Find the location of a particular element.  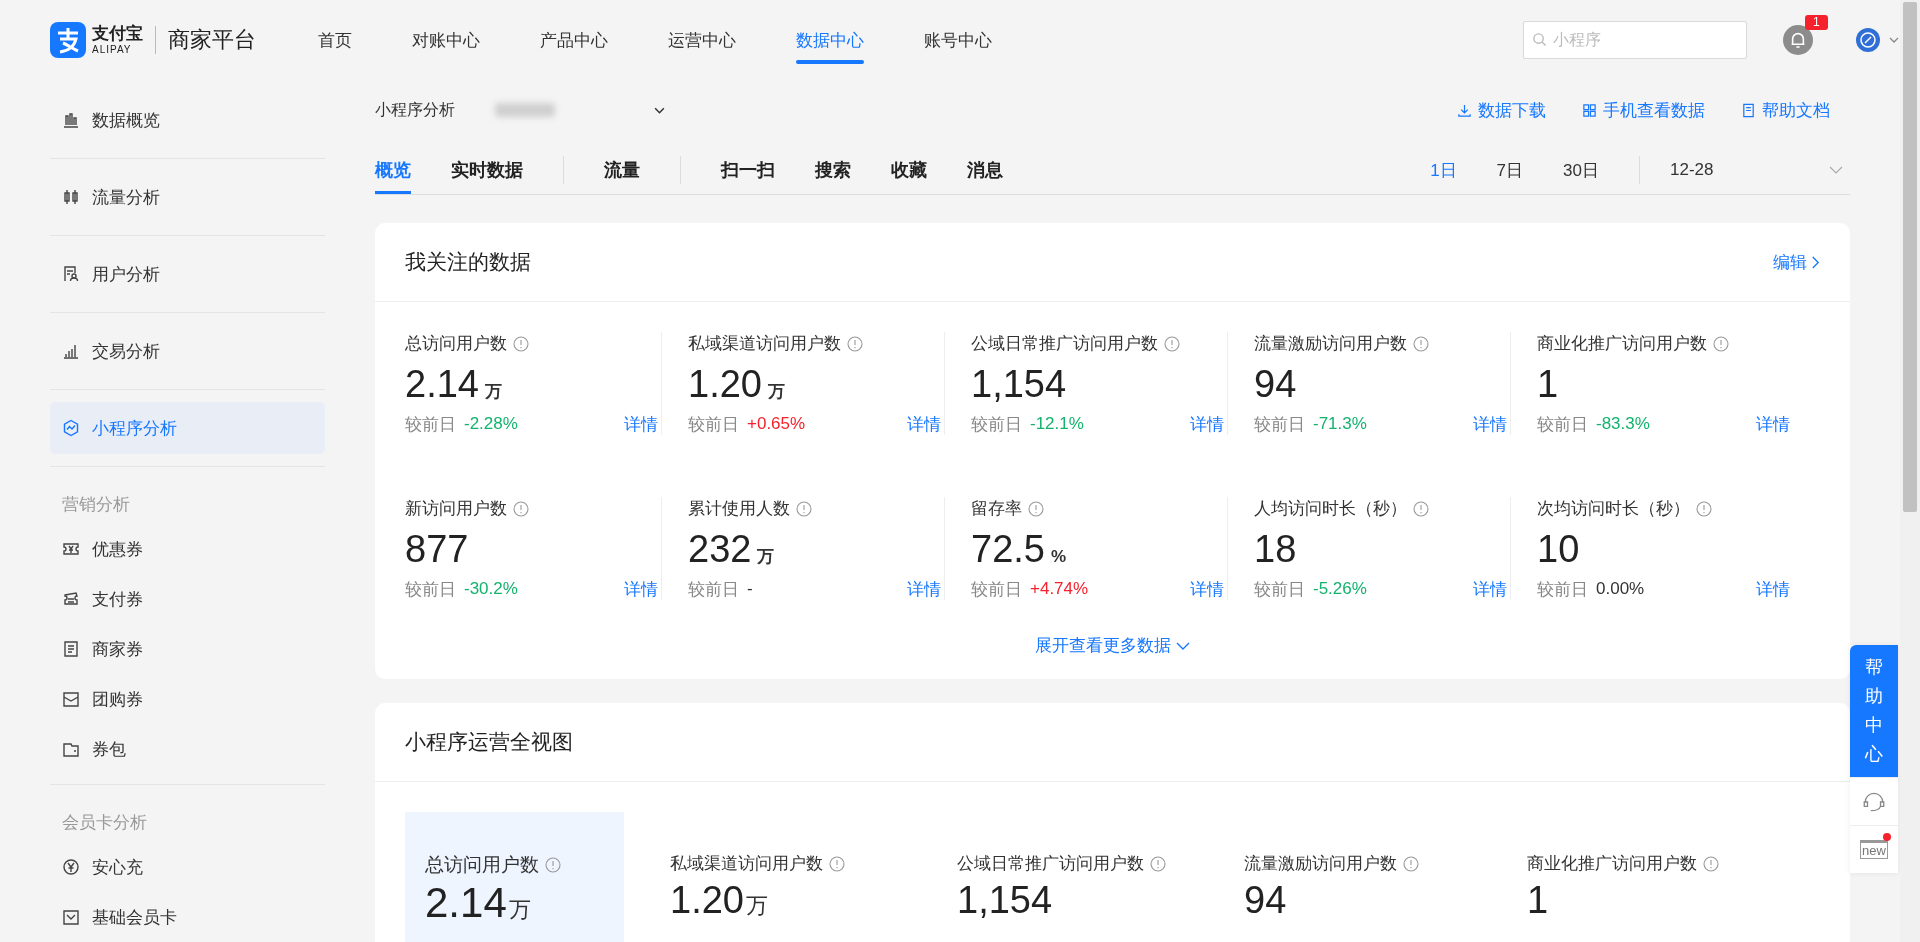

ticket-icon is located at coordinates (71, 549).